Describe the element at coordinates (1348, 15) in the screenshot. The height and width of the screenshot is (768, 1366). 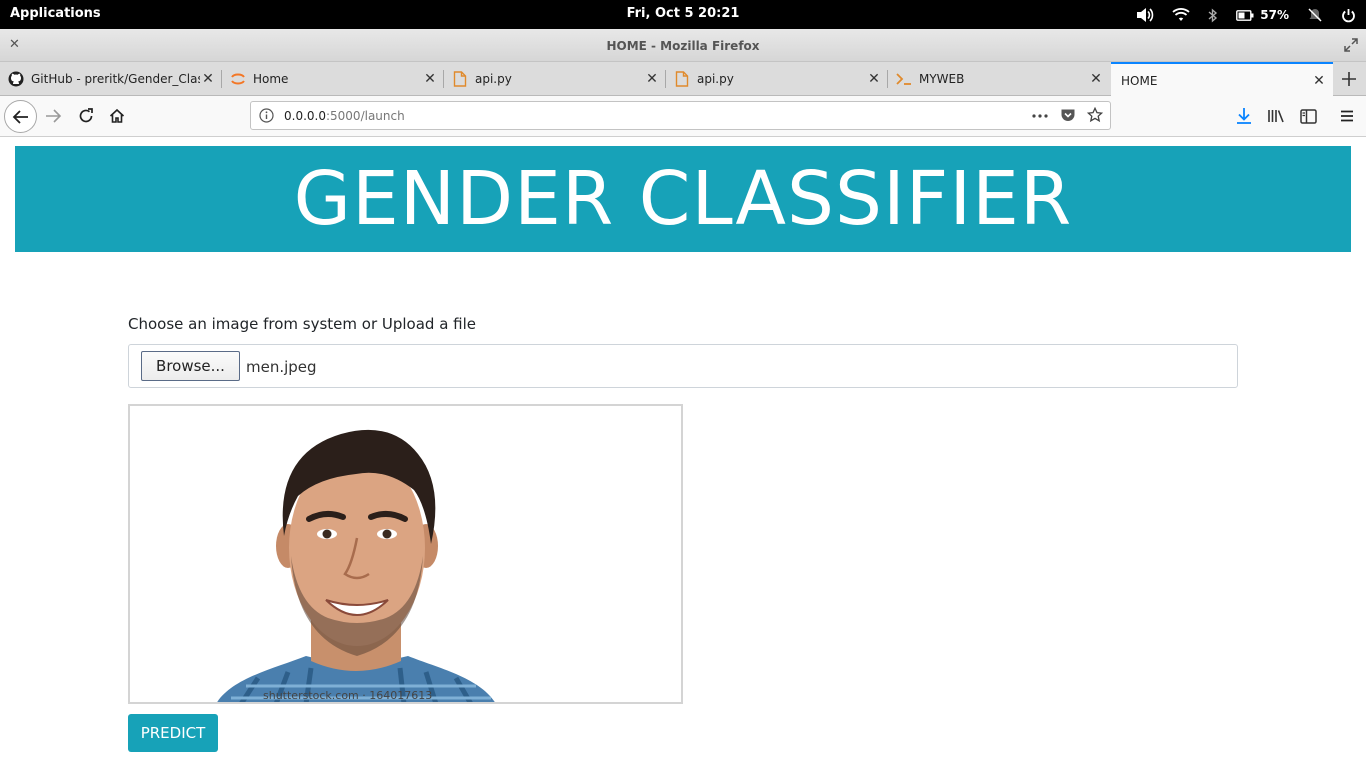
I see `power-icon` at that location.